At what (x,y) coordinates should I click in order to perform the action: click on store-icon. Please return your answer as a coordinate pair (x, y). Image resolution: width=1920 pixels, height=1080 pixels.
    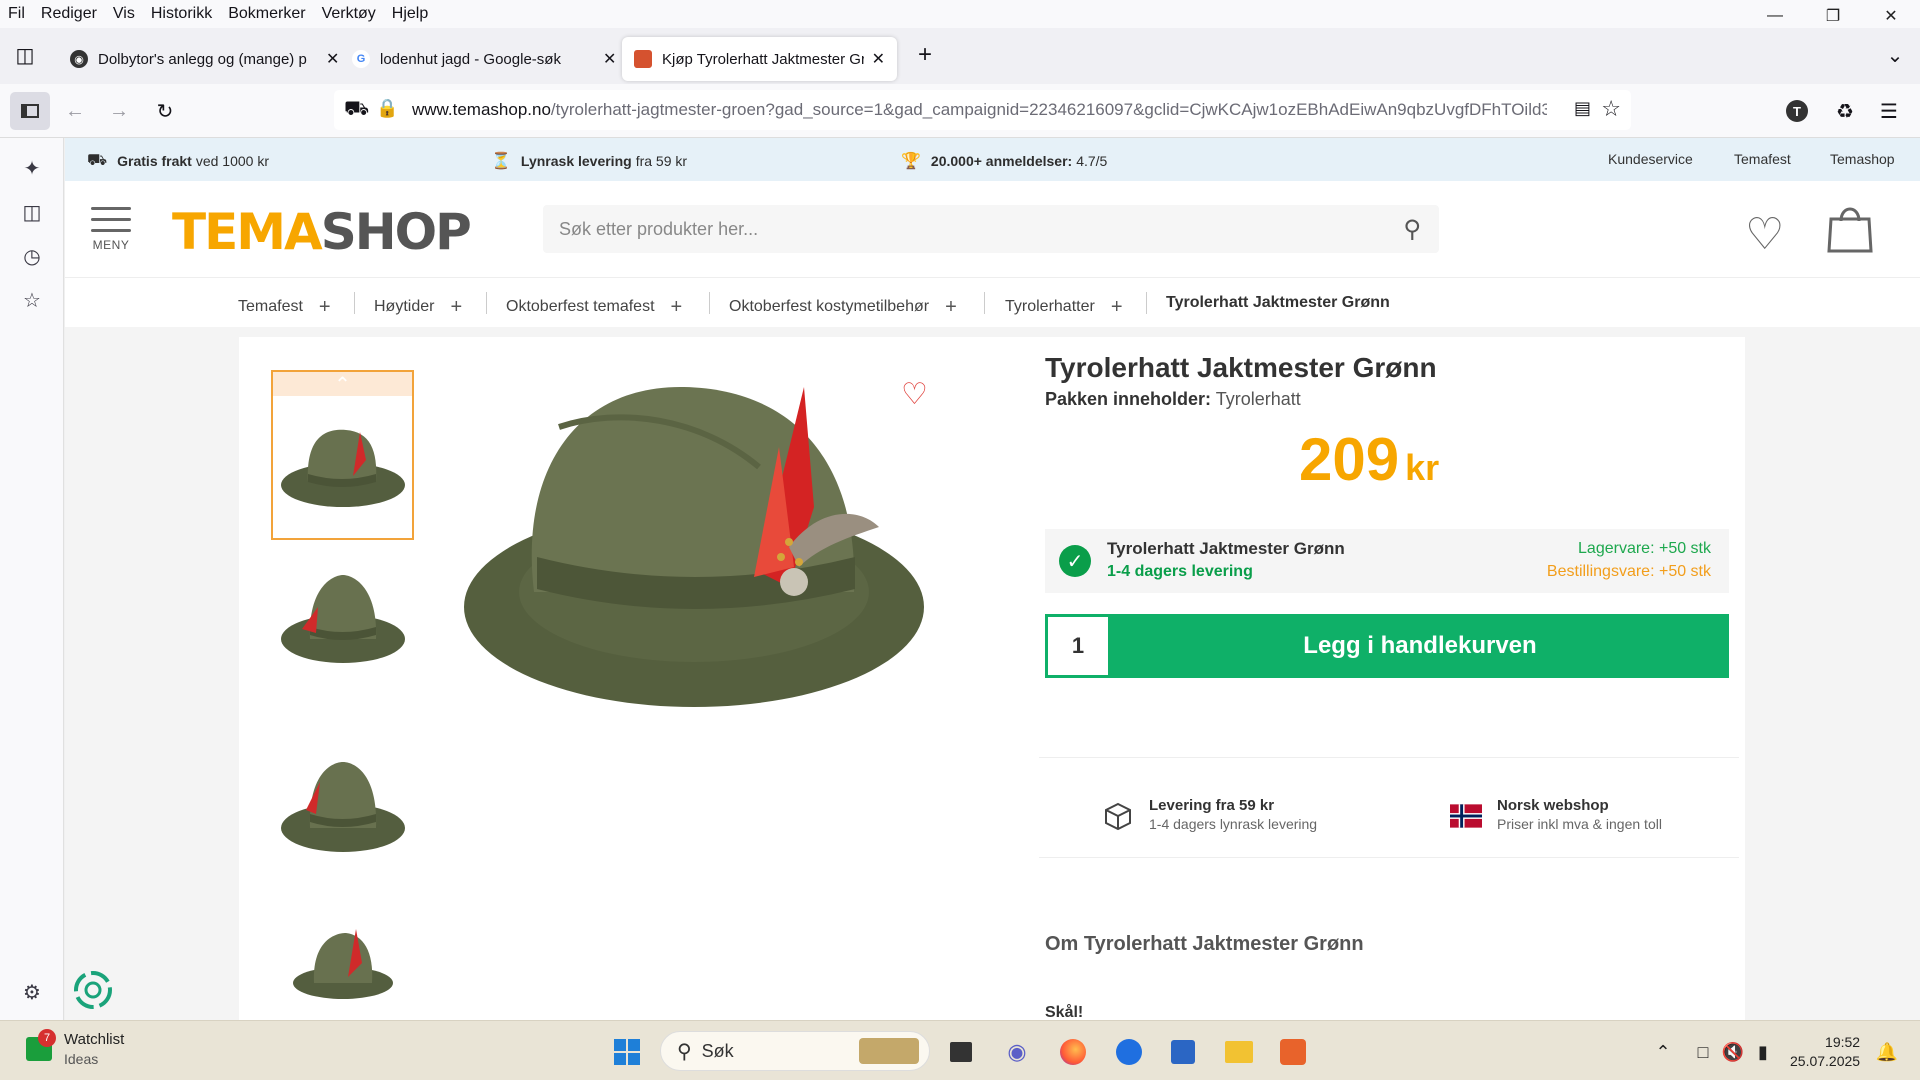
    Looking at the image, I should click on (1183, 1052).